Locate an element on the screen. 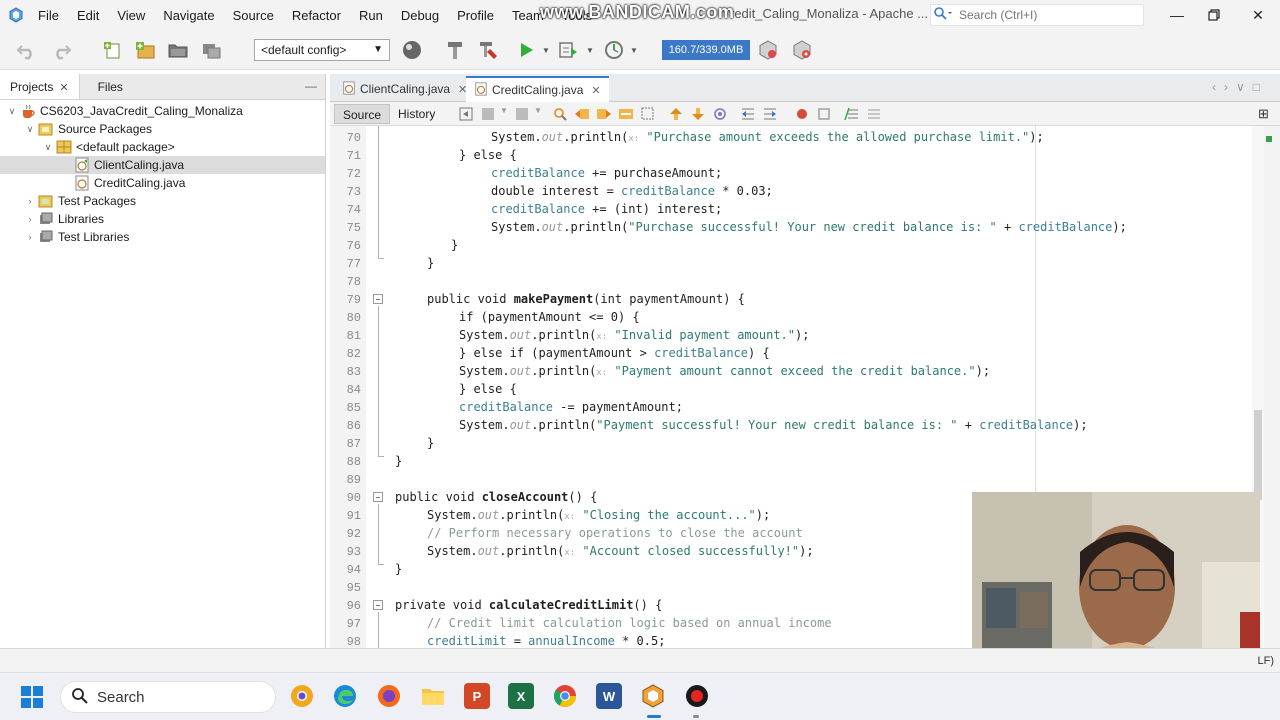 This screenshot has width=1280, height=720. firefox-icon is located at coordinates (389, 696).